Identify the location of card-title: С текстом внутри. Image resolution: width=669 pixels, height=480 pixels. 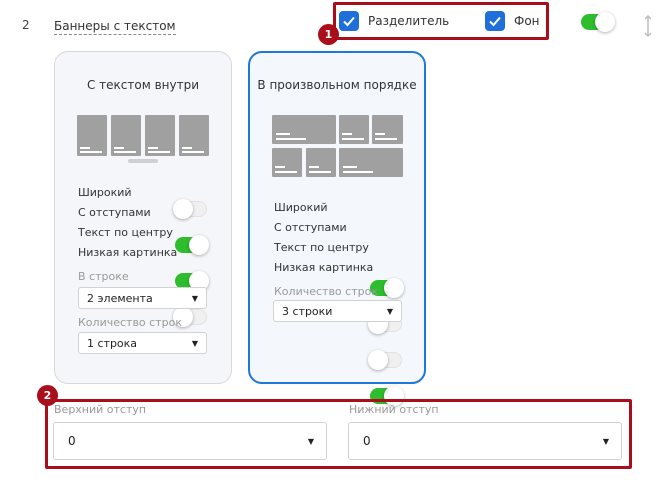
(143, 85).